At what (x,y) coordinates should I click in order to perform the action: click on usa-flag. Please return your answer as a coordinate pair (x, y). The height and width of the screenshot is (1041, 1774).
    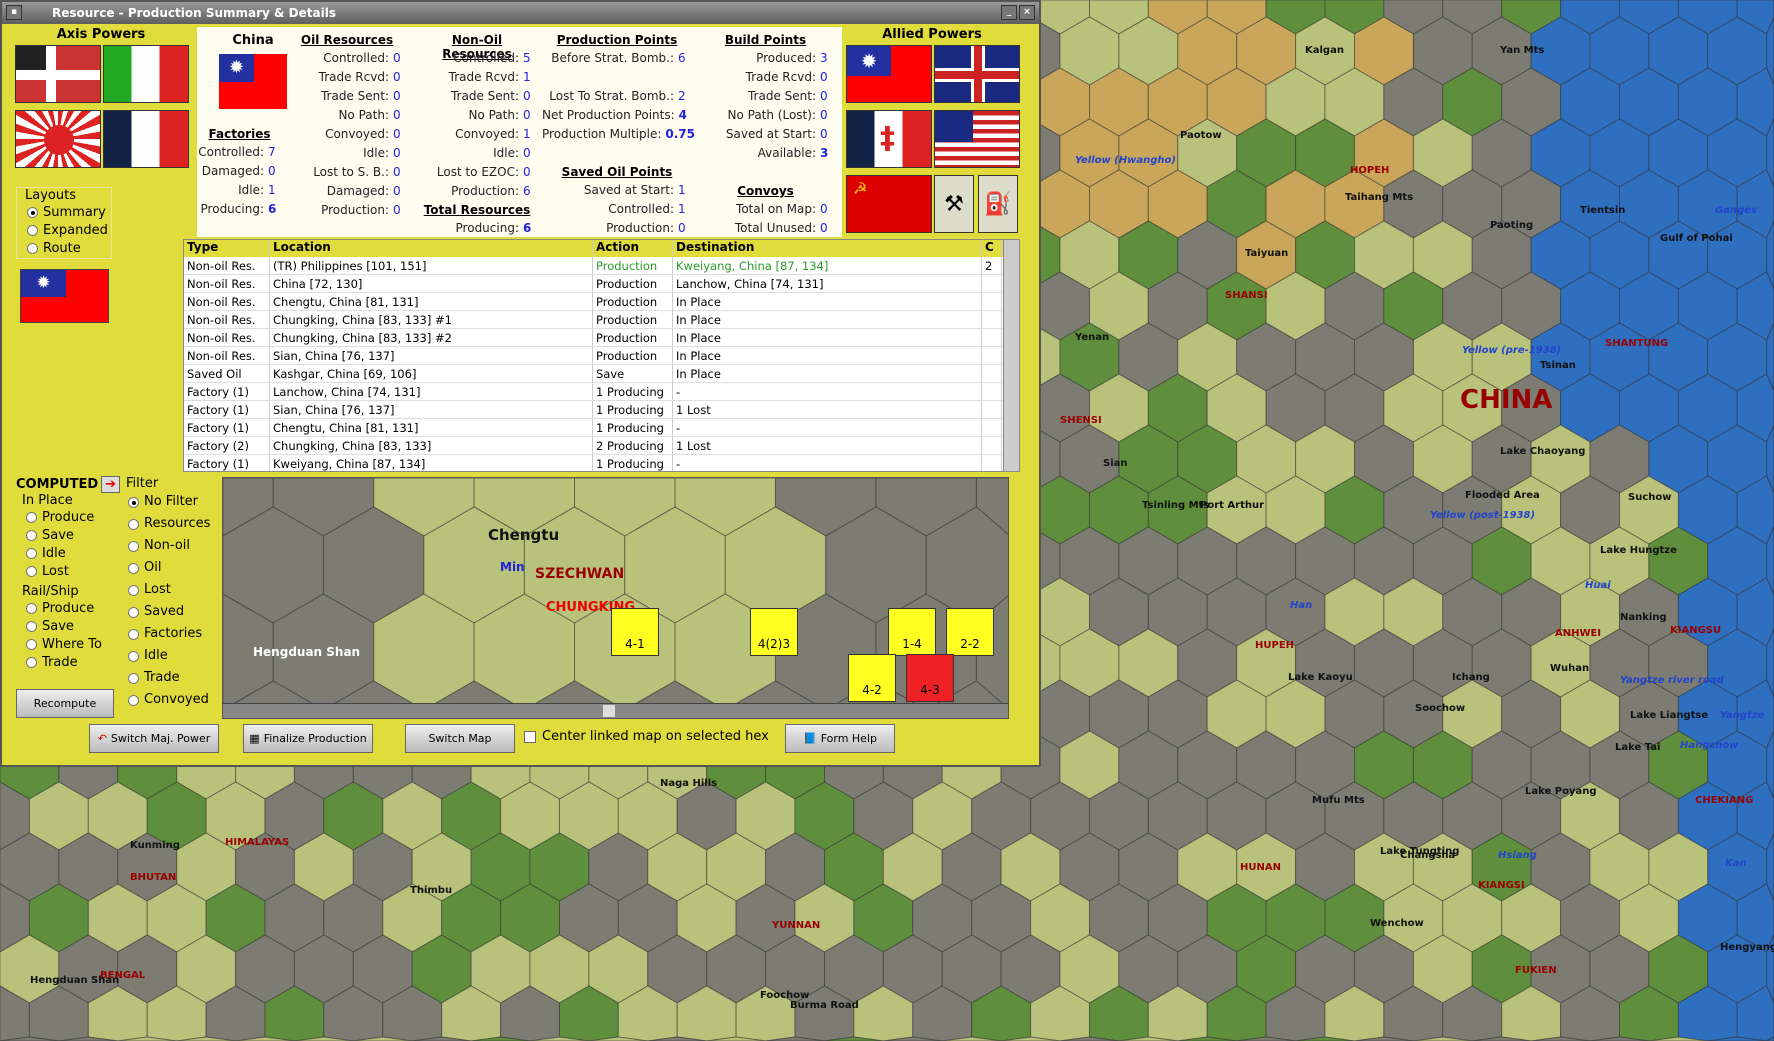
    Looking at the image, I should click on (977, 139).